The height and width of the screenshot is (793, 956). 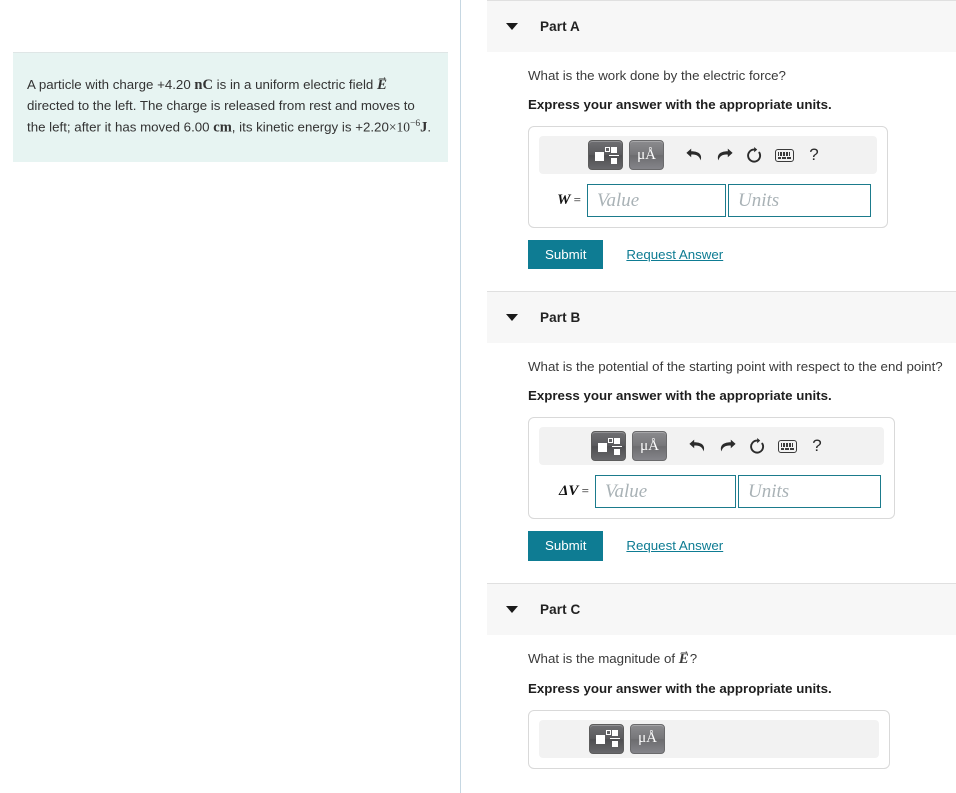 I want to click on submit-row-b: Submit Request Answer, so click(x=742, y=546).